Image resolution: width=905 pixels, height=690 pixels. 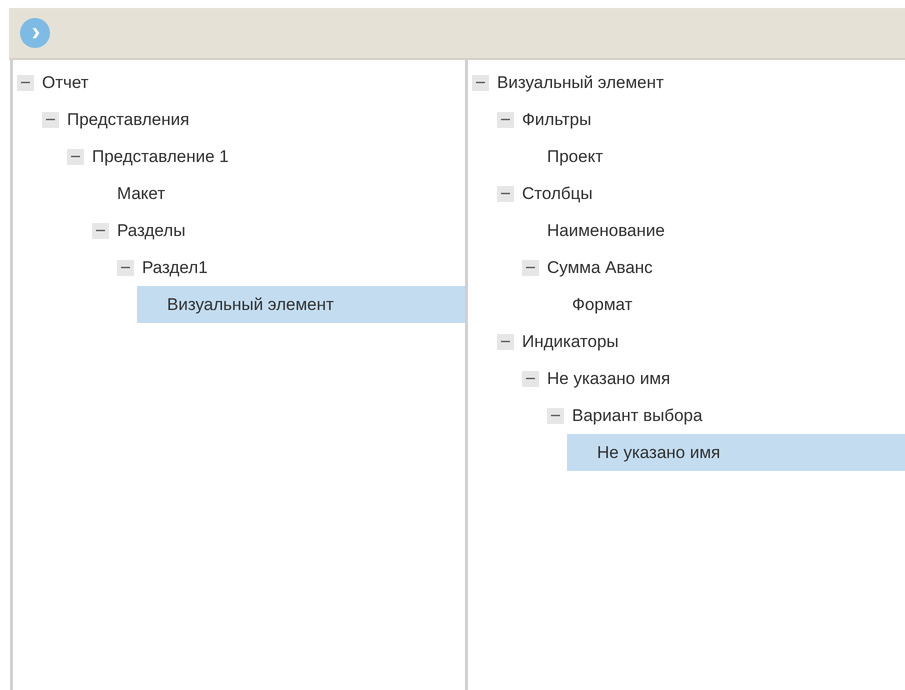 What do you see at coordinates (239, 230) in the screenshot?
I see `tree-item: Разделы` at bounding box center [239, 230].